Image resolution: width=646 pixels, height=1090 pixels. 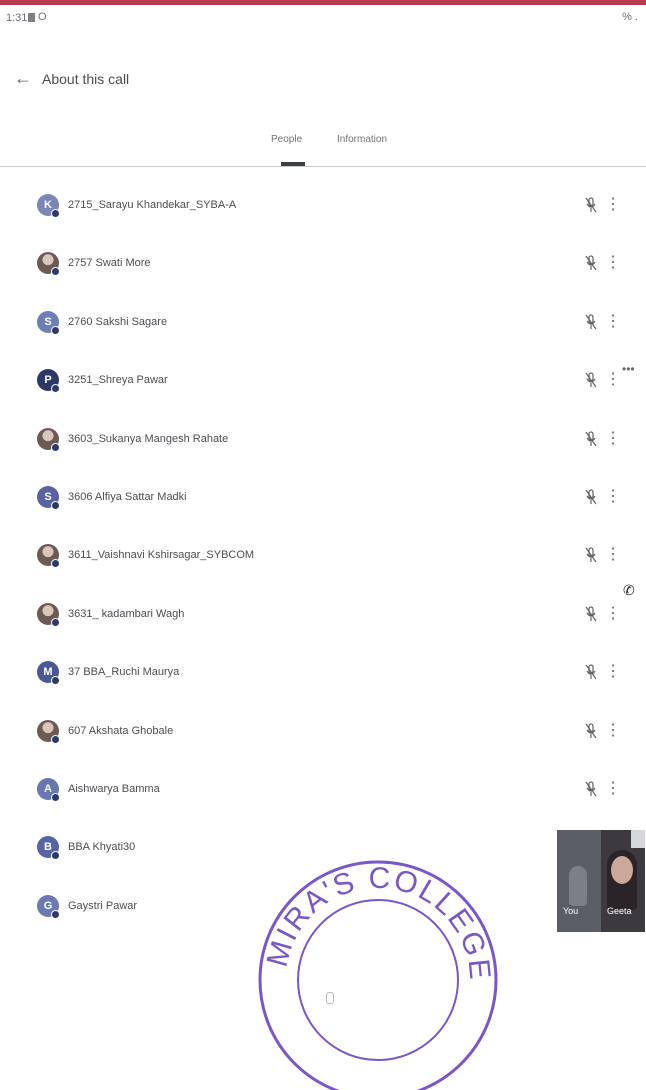 What do you see at coordinates (121, 730) in the screenshot?
I see `participant-name: 607 Akshata Ghobale` at bounding box center [121, 730].